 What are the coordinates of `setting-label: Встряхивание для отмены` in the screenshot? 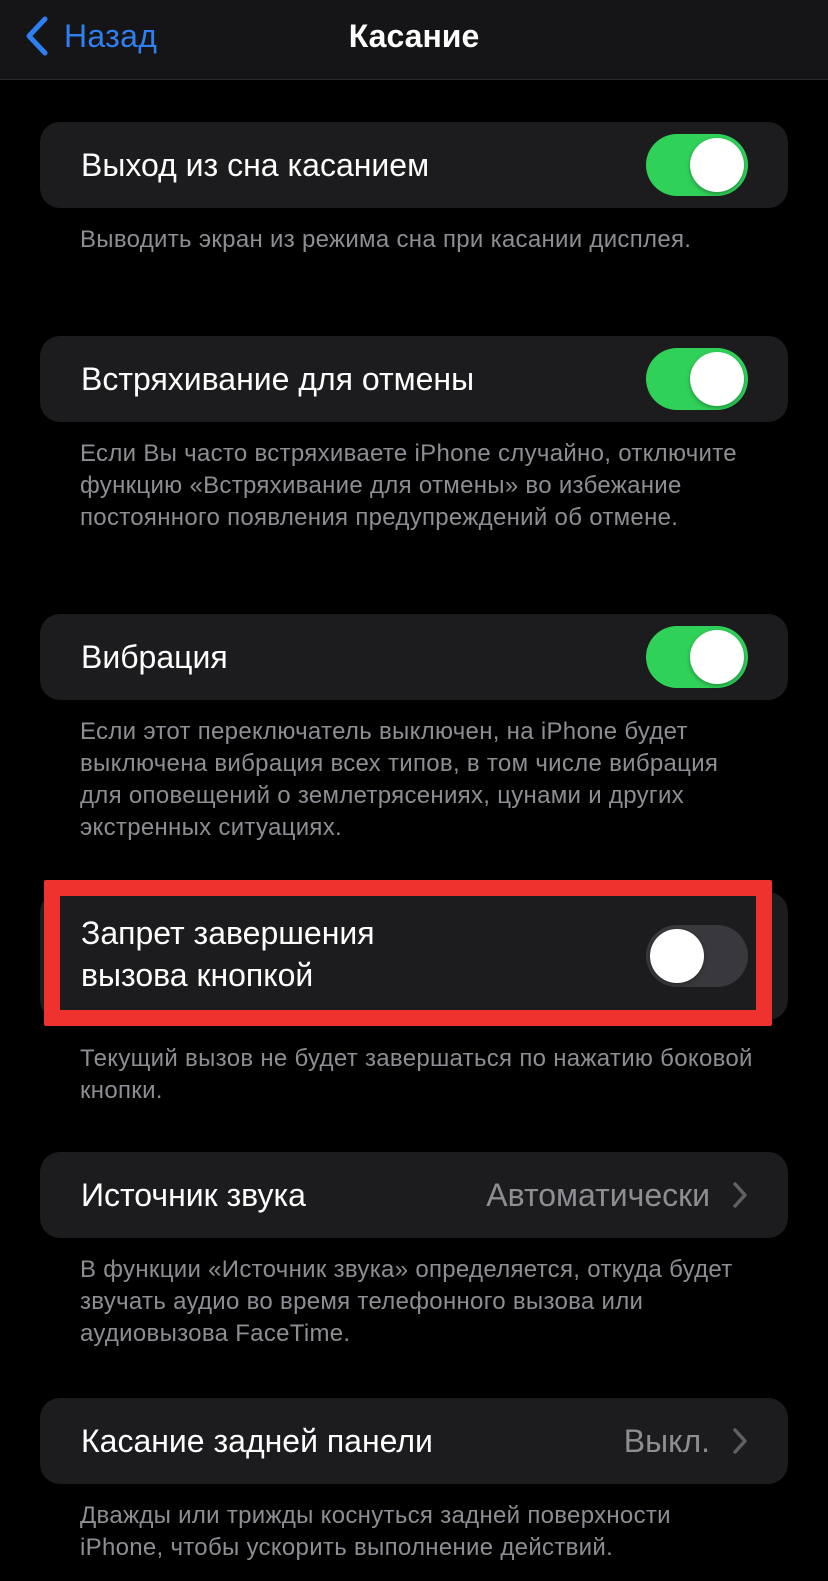 It's located at (278, 379).